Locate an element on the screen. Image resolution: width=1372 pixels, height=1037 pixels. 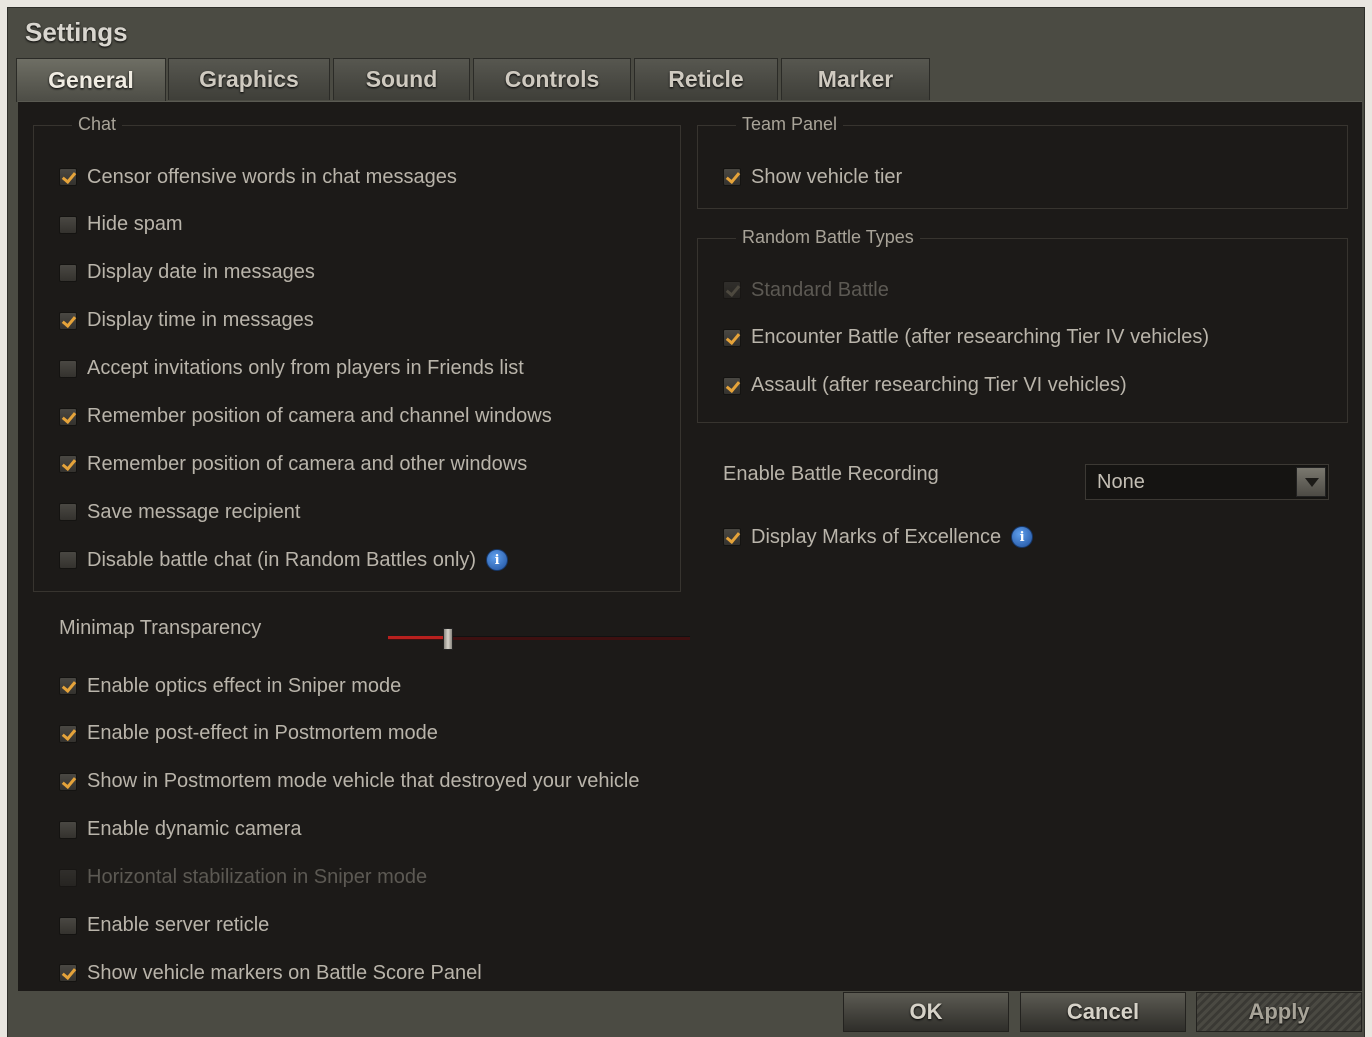
chat-option: Save message recipient is located at coordinates (179, 512).